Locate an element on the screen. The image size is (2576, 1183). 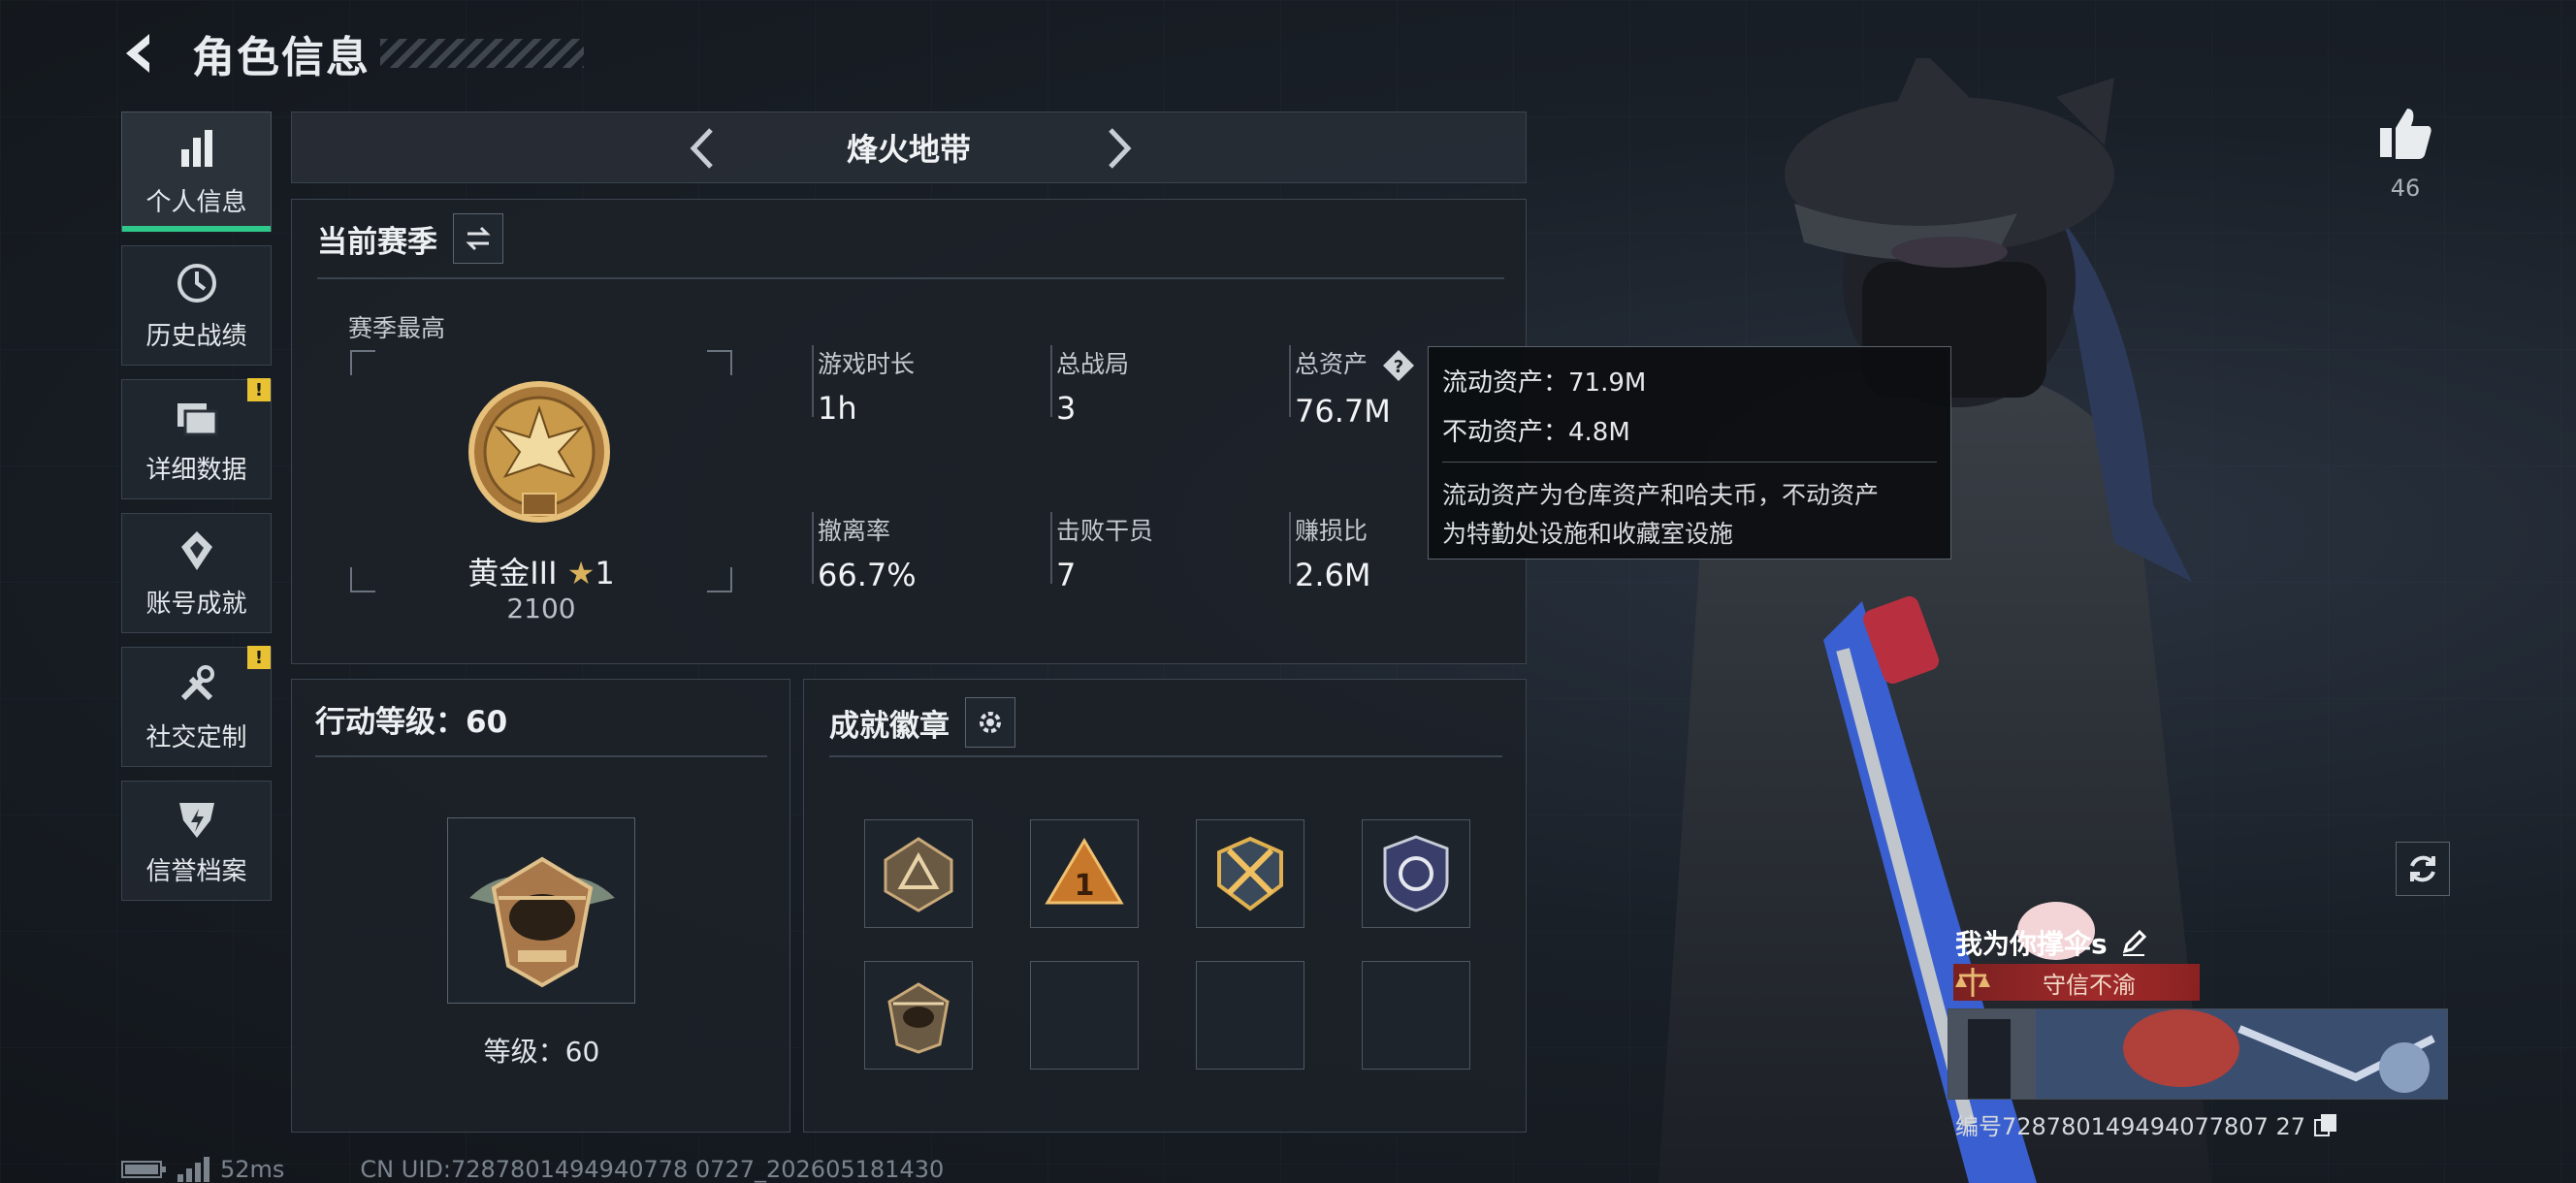
badge-settings-button is located at coordinates (990, 722).